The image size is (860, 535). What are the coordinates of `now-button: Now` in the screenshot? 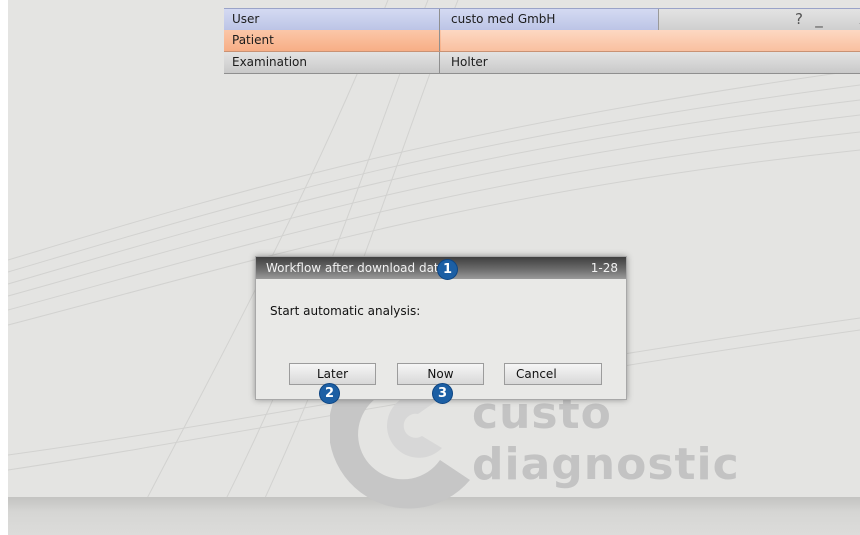 It's located at (440, 374).